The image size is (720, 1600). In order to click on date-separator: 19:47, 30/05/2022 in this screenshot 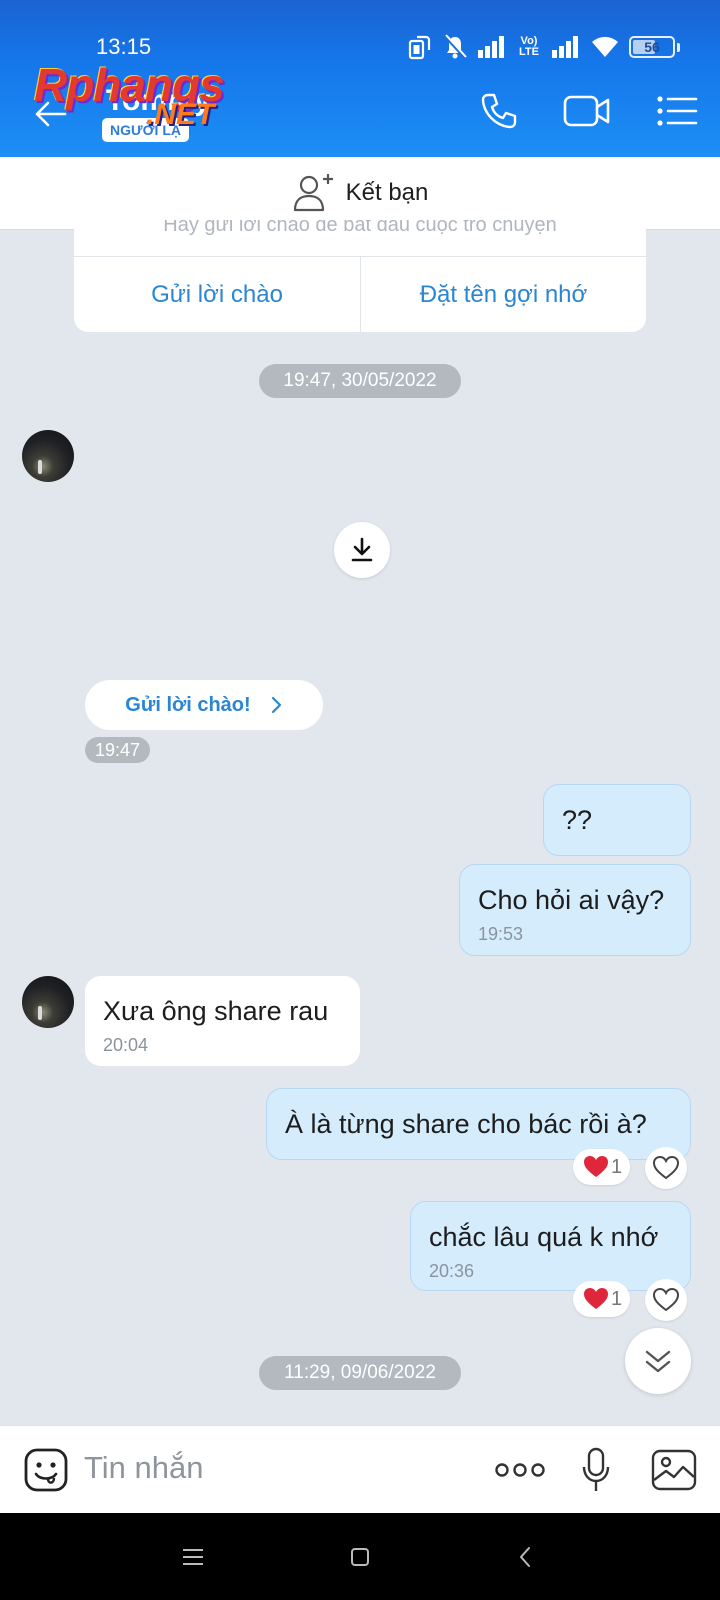, I will do `click(360, 381)`.